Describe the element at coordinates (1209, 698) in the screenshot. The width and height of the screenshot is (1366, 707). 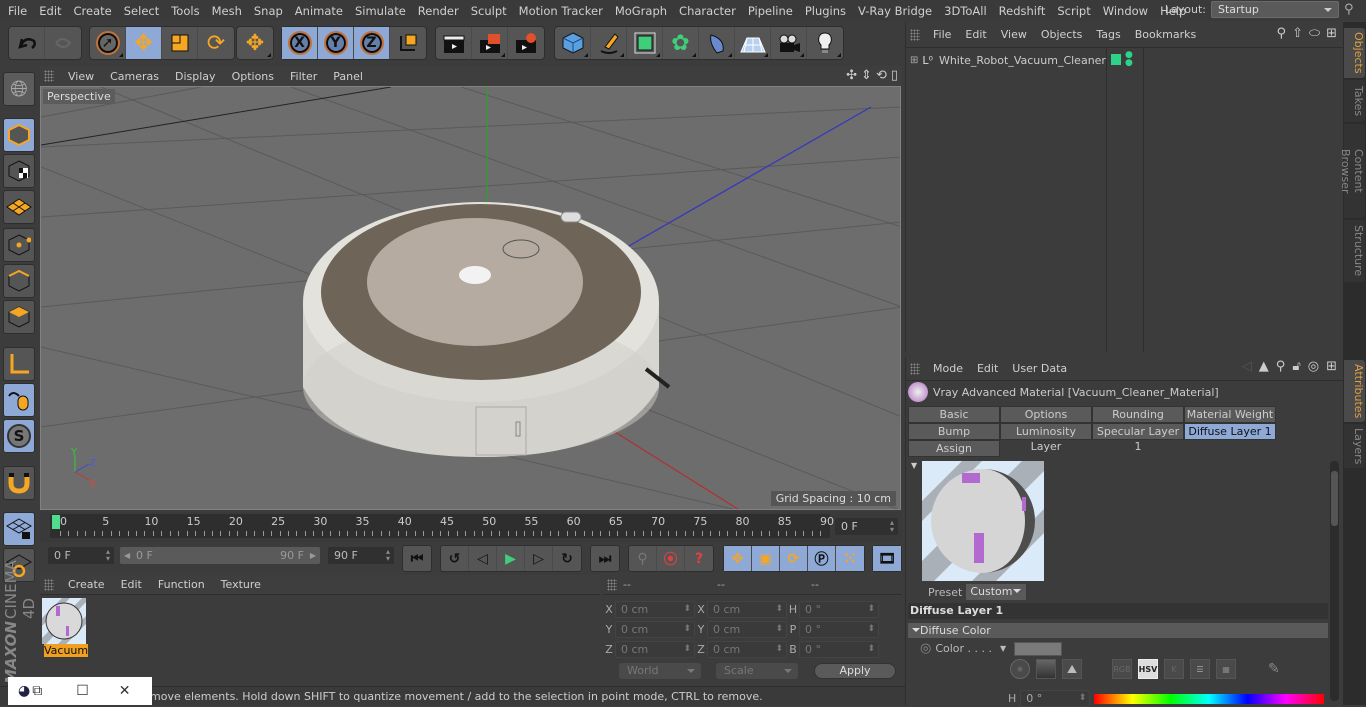
I see `hue-slider` at that location.